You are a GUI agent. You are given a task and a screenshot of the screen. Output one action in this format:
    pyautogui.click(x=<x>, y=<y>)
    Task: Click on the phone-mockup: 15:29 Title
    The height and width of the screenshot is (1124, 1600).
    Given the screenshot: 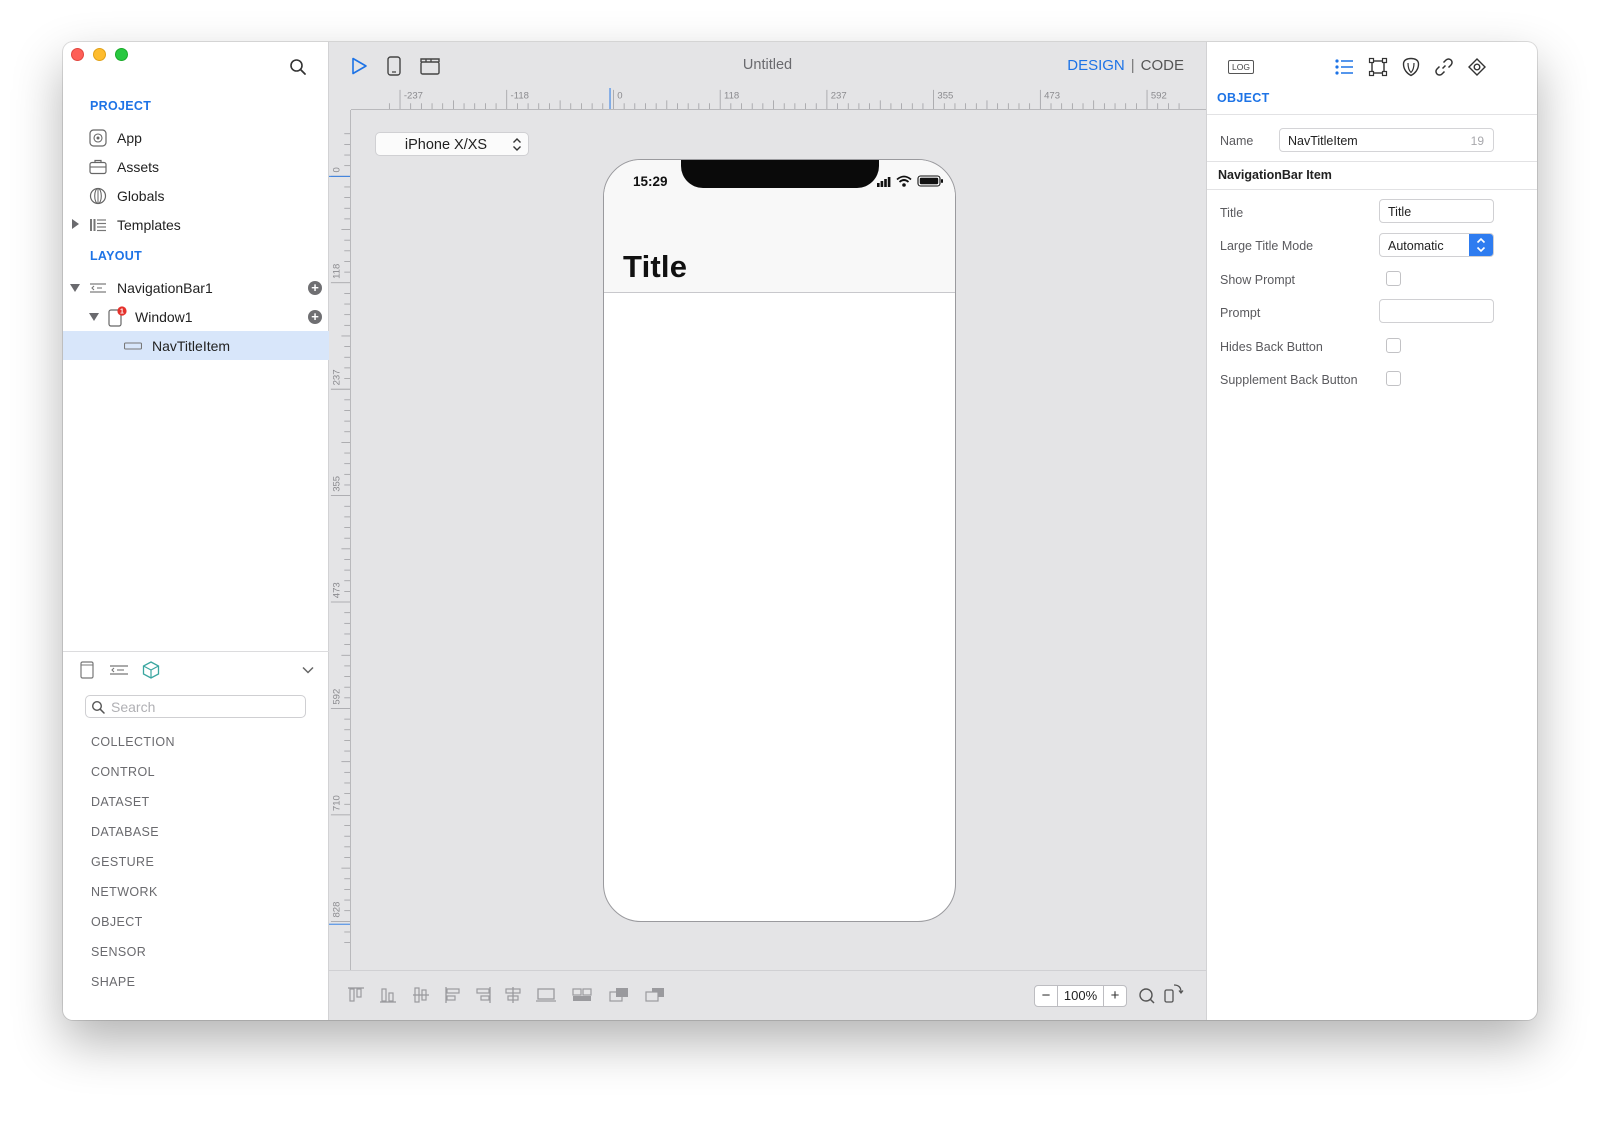 What is the action you would take?
    pyautogui.click(x=779, y=540)
    